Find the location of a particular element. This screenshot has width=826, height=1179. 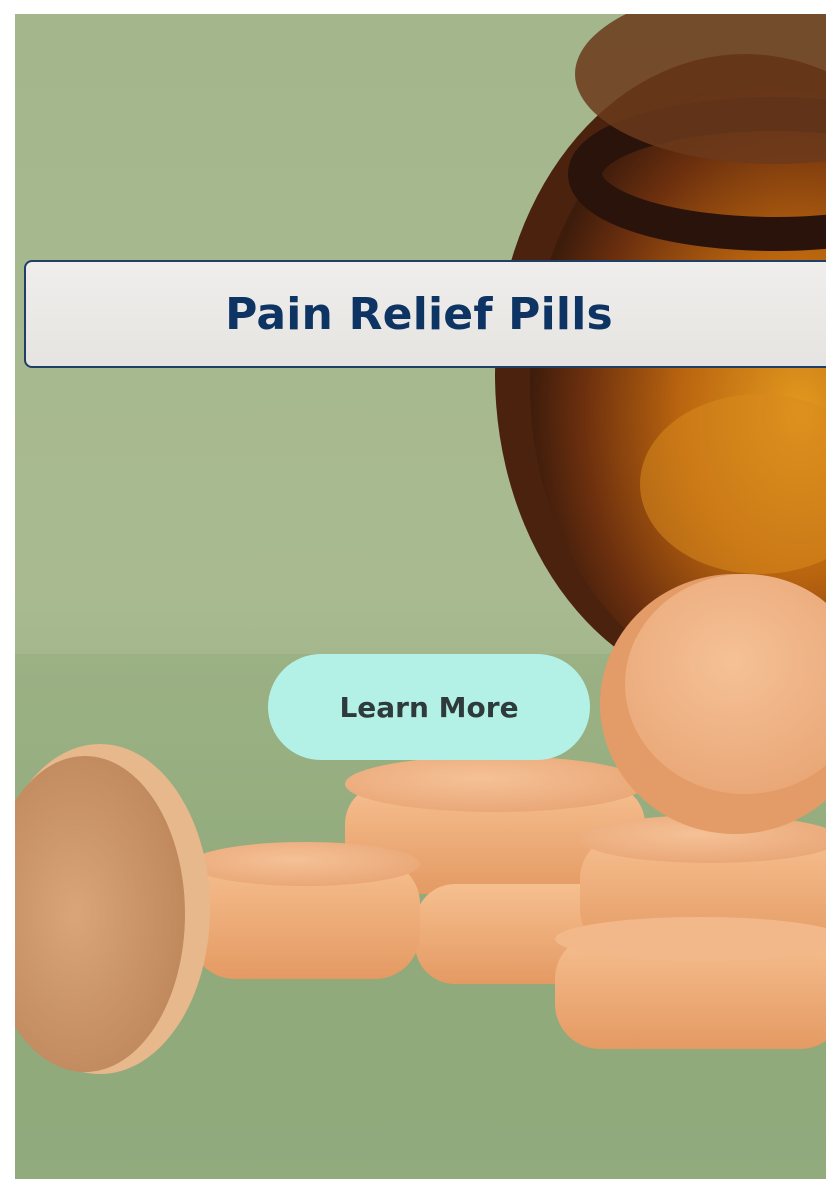

title-banner: Pain Relief Pills is located at coordinates (425, 314).